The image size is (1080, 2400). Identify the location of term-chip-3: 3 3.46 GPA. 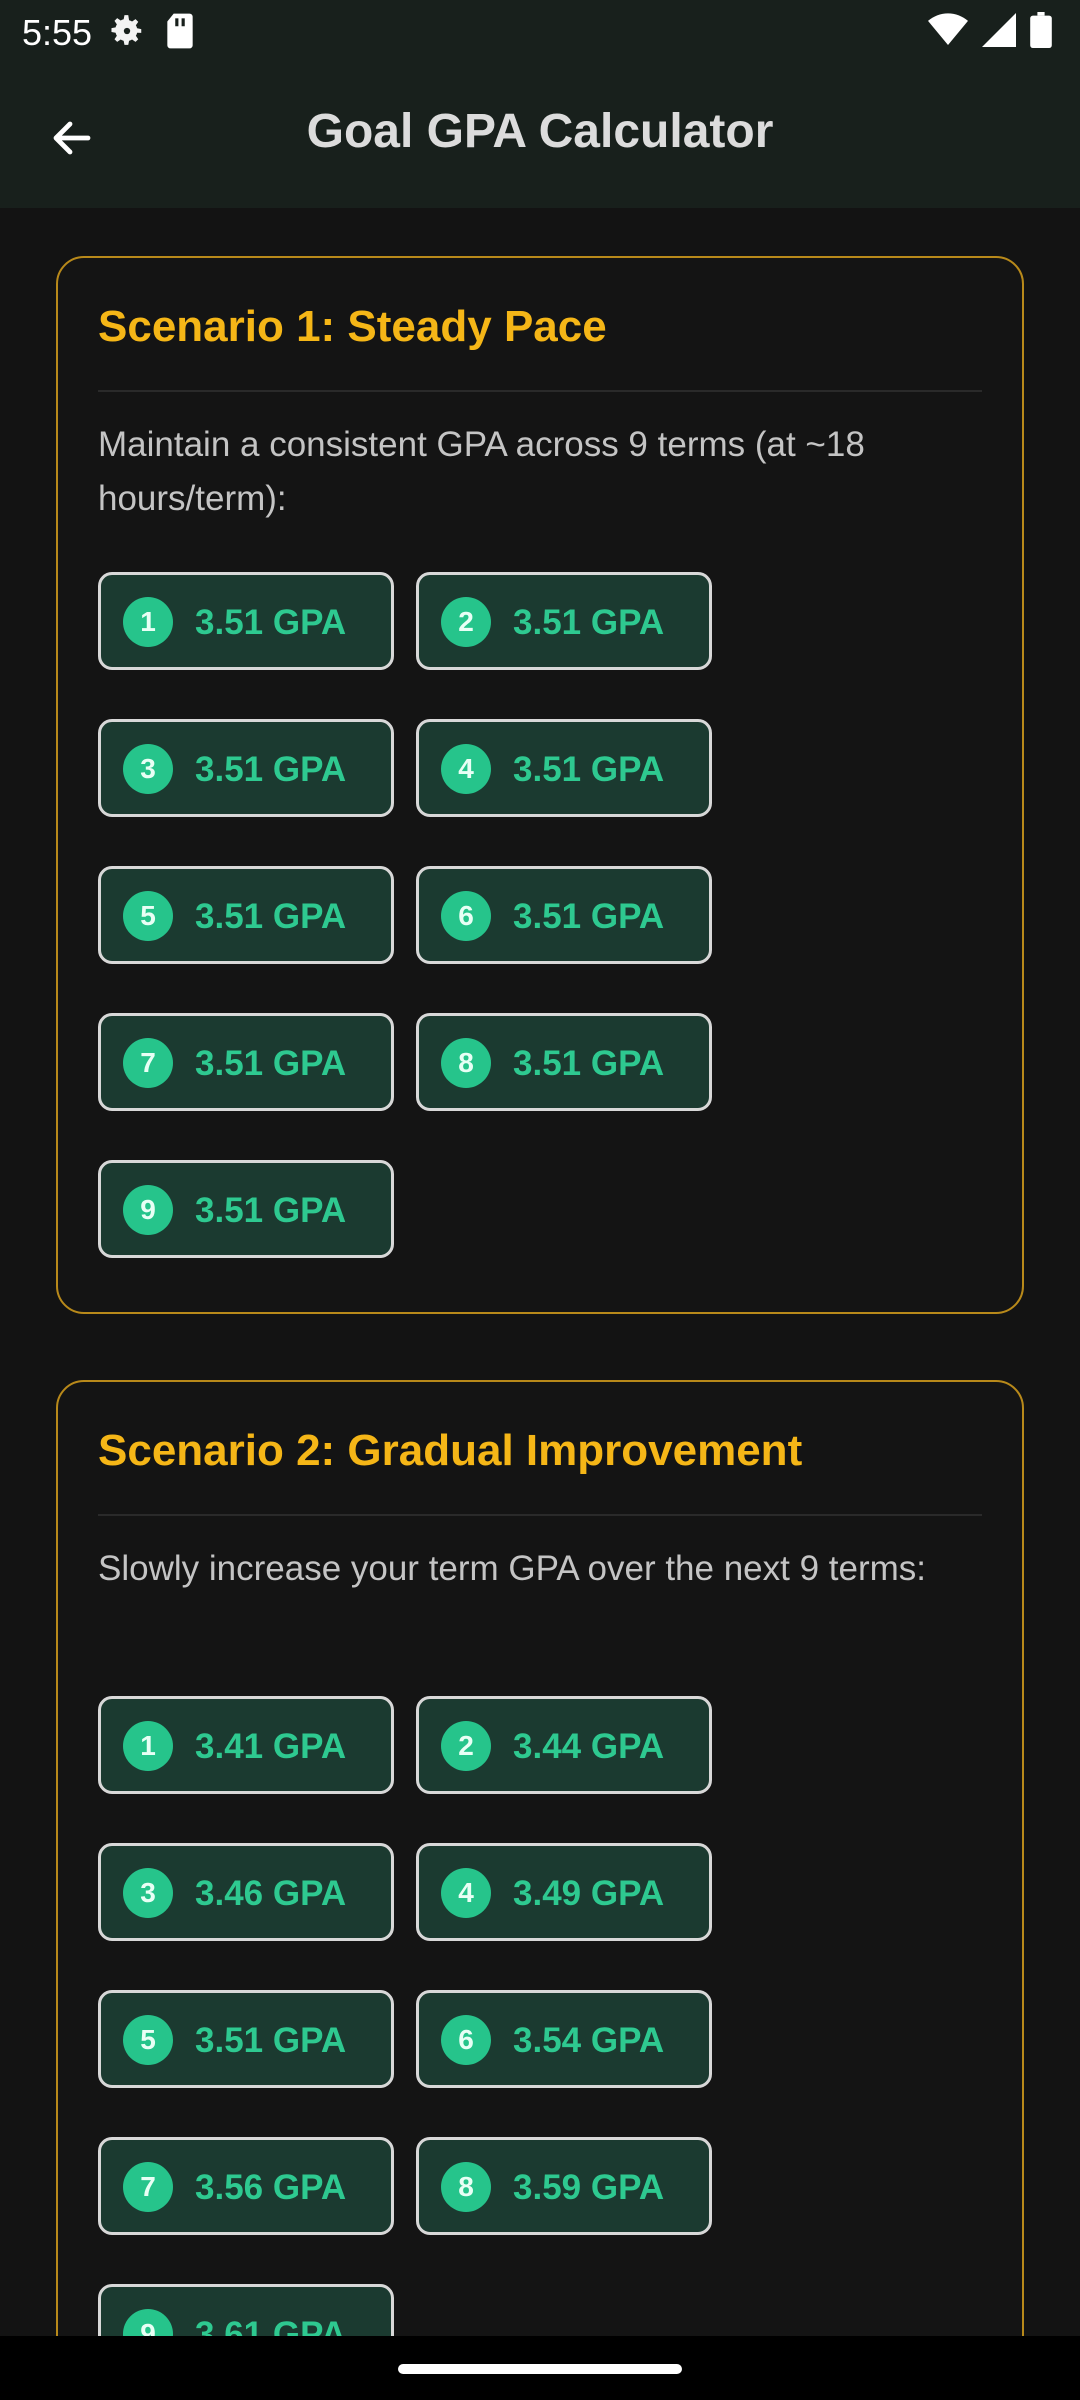
(246, 1892).